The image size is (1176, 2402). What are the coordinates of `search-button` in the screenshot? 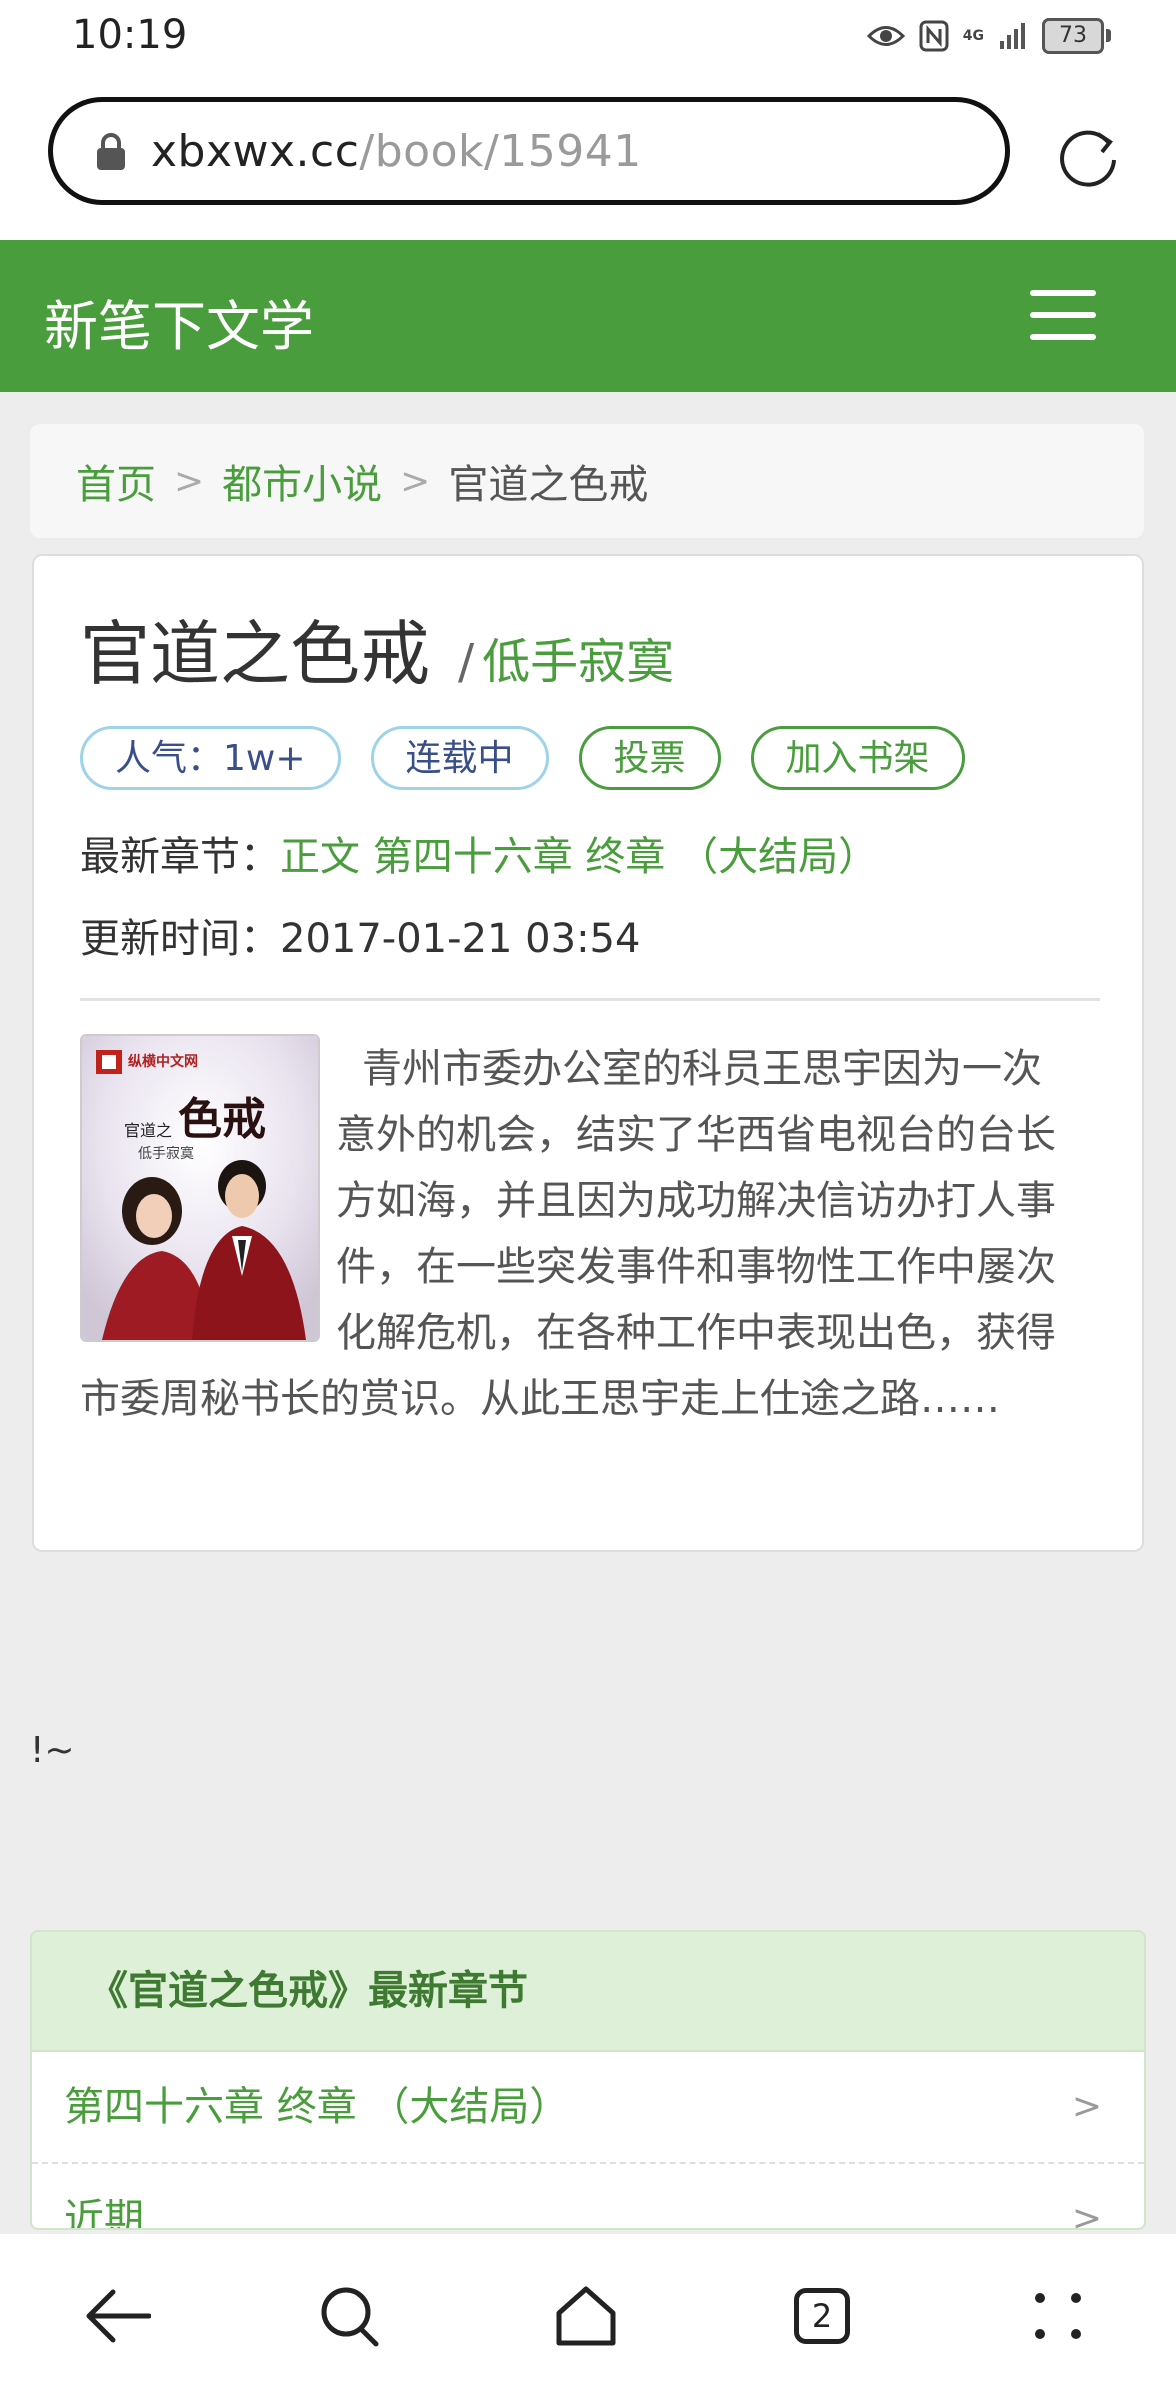 It's located at (350, 2316).